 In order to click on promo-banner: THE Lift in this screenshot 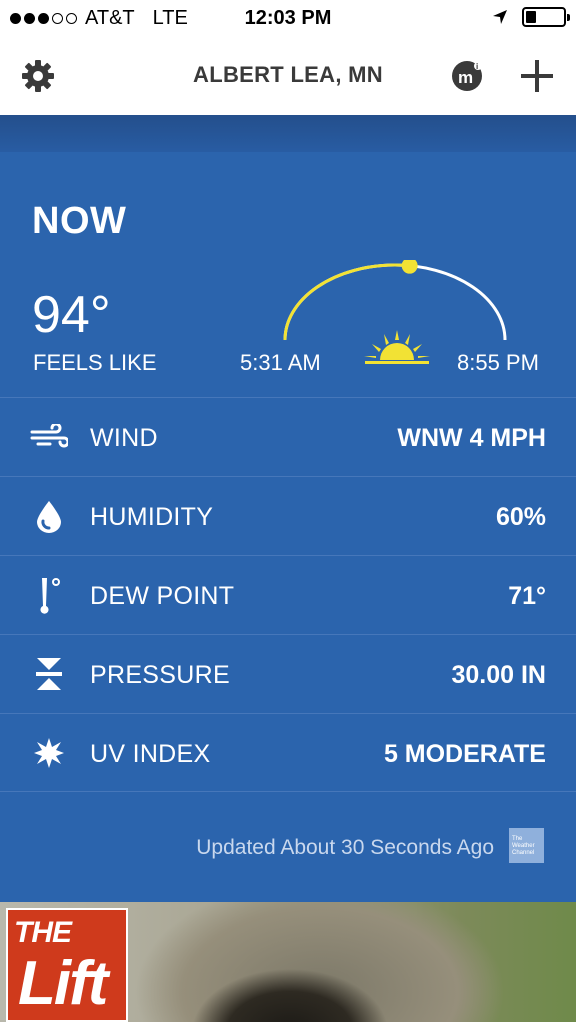, I will do `click(288, 962)`.